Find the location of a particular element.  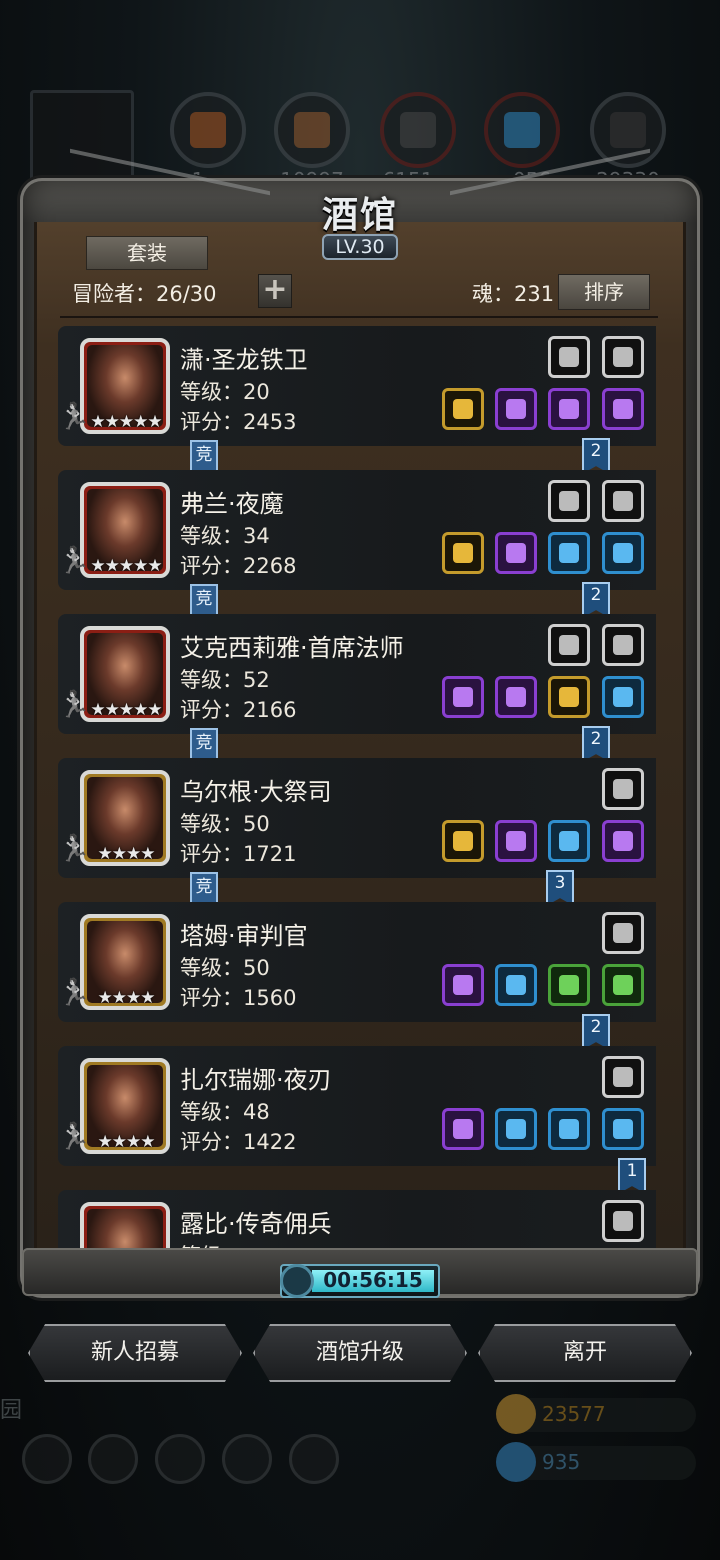

settings-icon is located at coordinates (47, 1459).